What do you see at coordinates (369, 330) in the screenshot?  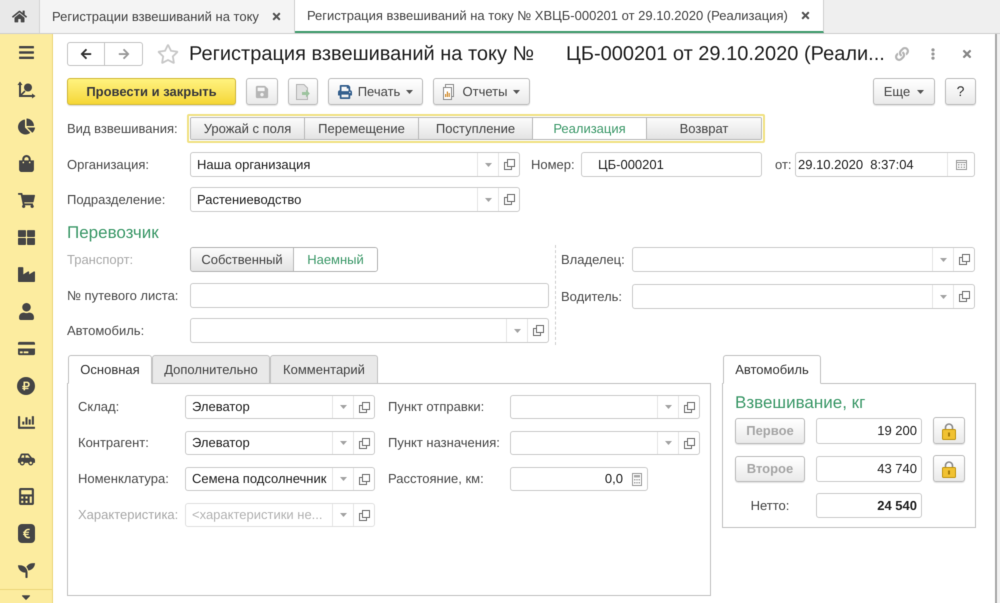 I see `car-field` at bounding box center [369, 330].